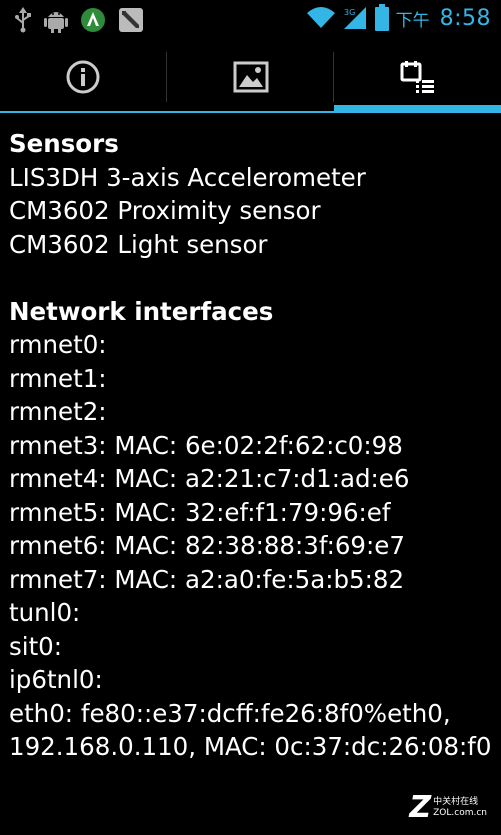 The width and height of the screenshot is (501, 835). I want to click on notification-icons, so click(79, 20).